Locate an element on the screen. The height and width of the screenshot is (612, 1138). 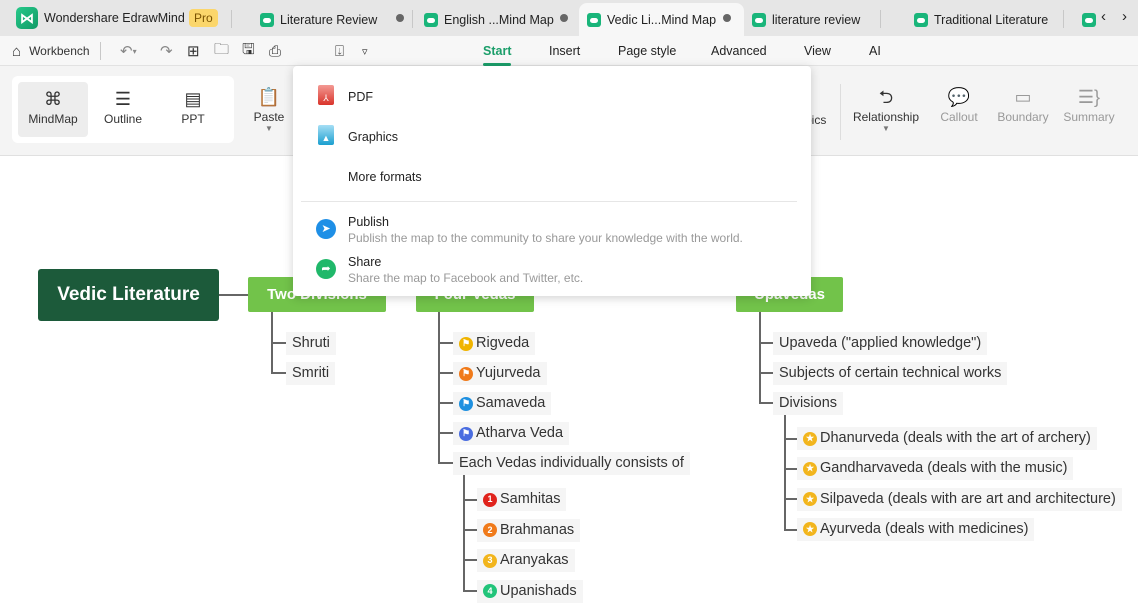
boundary-icon: ▭ is located at coordinates (1023, 97).